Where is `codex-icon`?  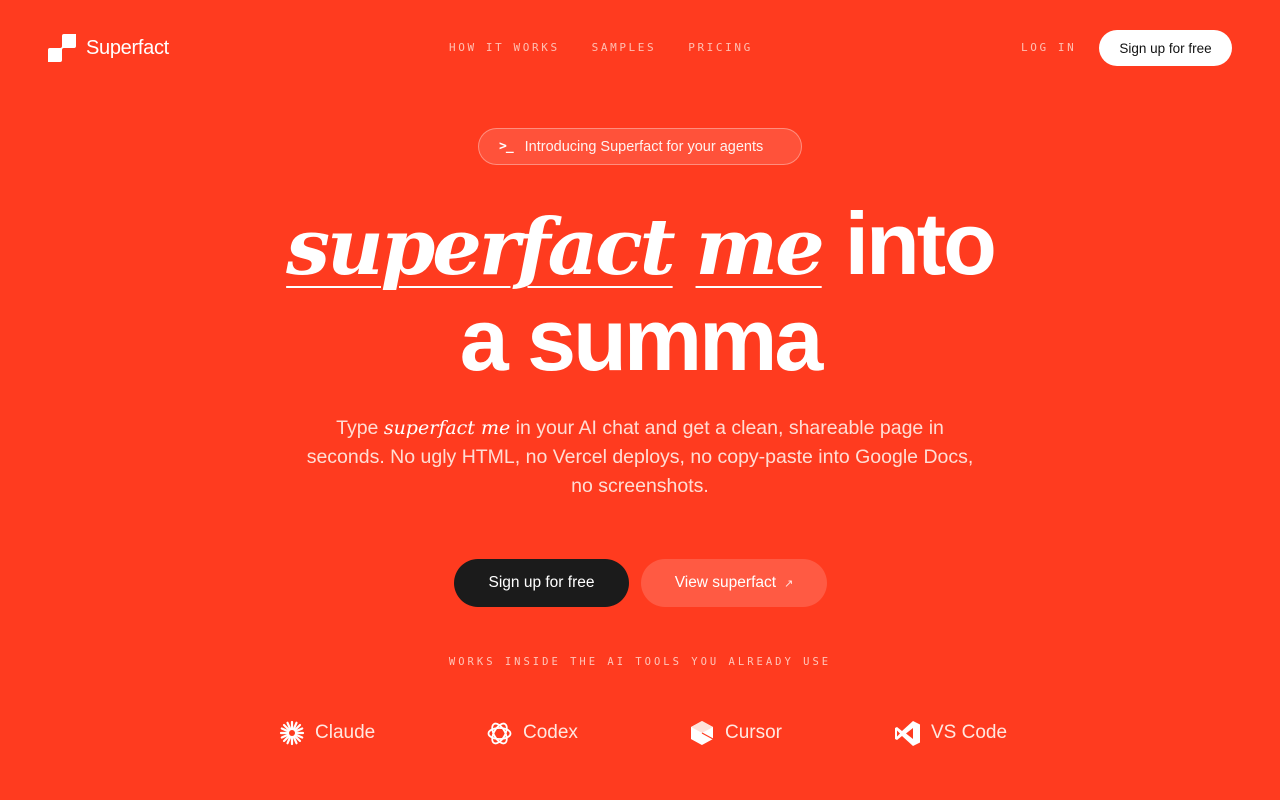
codex-icon is located at coordinates (499, 733).